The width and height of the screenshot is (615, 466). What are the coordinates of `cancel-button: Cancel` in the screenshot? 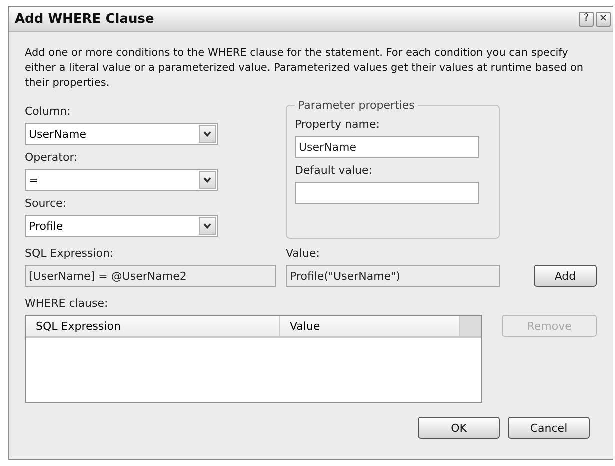 It's located at (549, 428).